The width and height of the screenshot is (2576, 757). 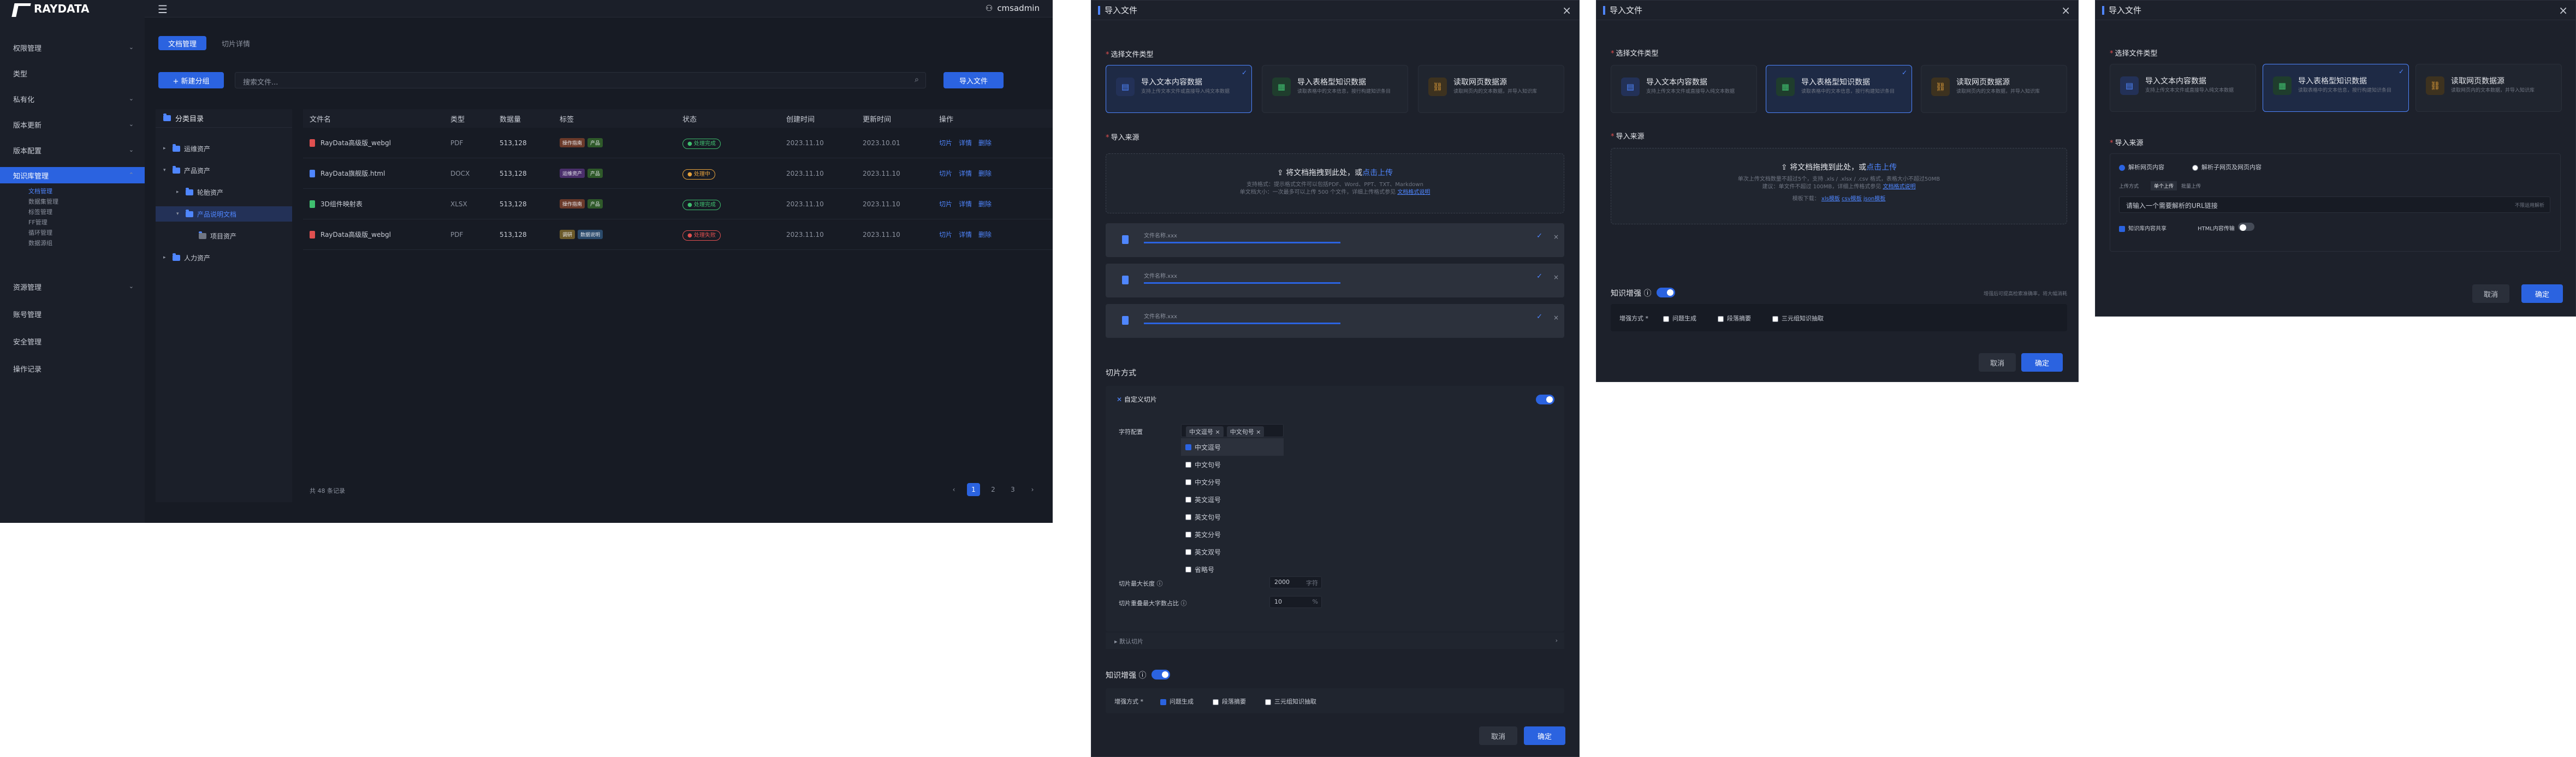 What do you see at coordinates (182, 43) in the screenshot?
I see `tab-document-management: 文档管理` at bounding box center [182, 43].